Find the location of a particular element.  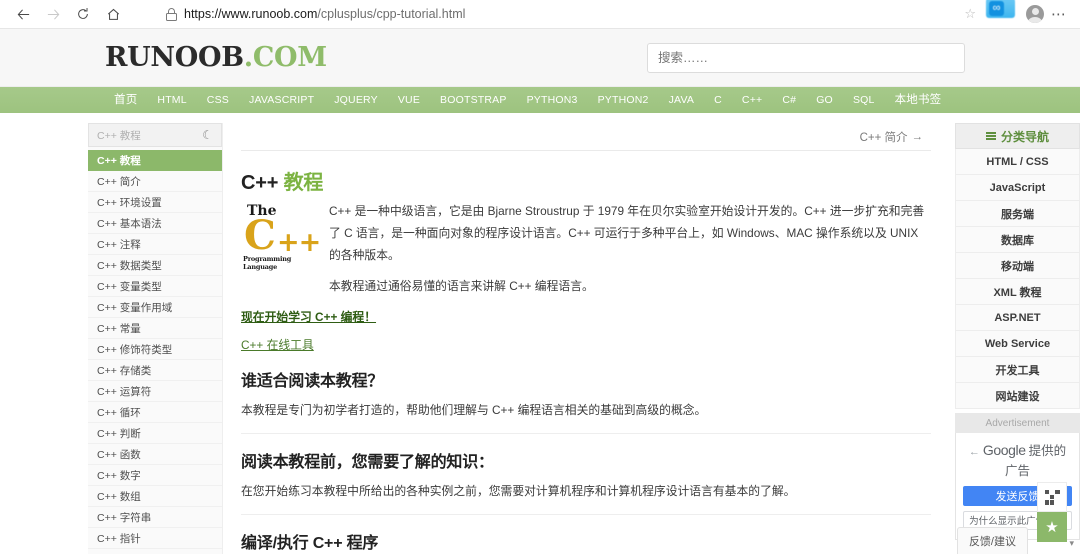

logo-secondary: .COM is located at coordinates (285, 57).